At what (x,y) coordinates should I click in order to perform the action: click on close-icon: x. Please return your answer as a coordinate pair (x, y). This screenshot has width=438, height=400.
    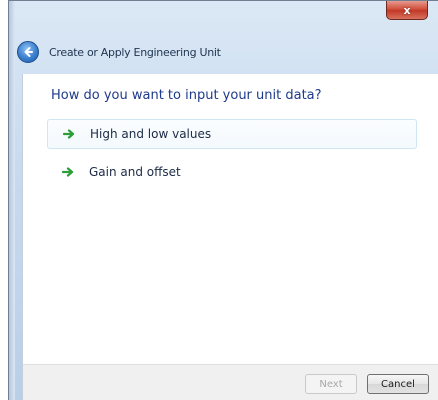
    Looking at the image, I should click on (407, 10).